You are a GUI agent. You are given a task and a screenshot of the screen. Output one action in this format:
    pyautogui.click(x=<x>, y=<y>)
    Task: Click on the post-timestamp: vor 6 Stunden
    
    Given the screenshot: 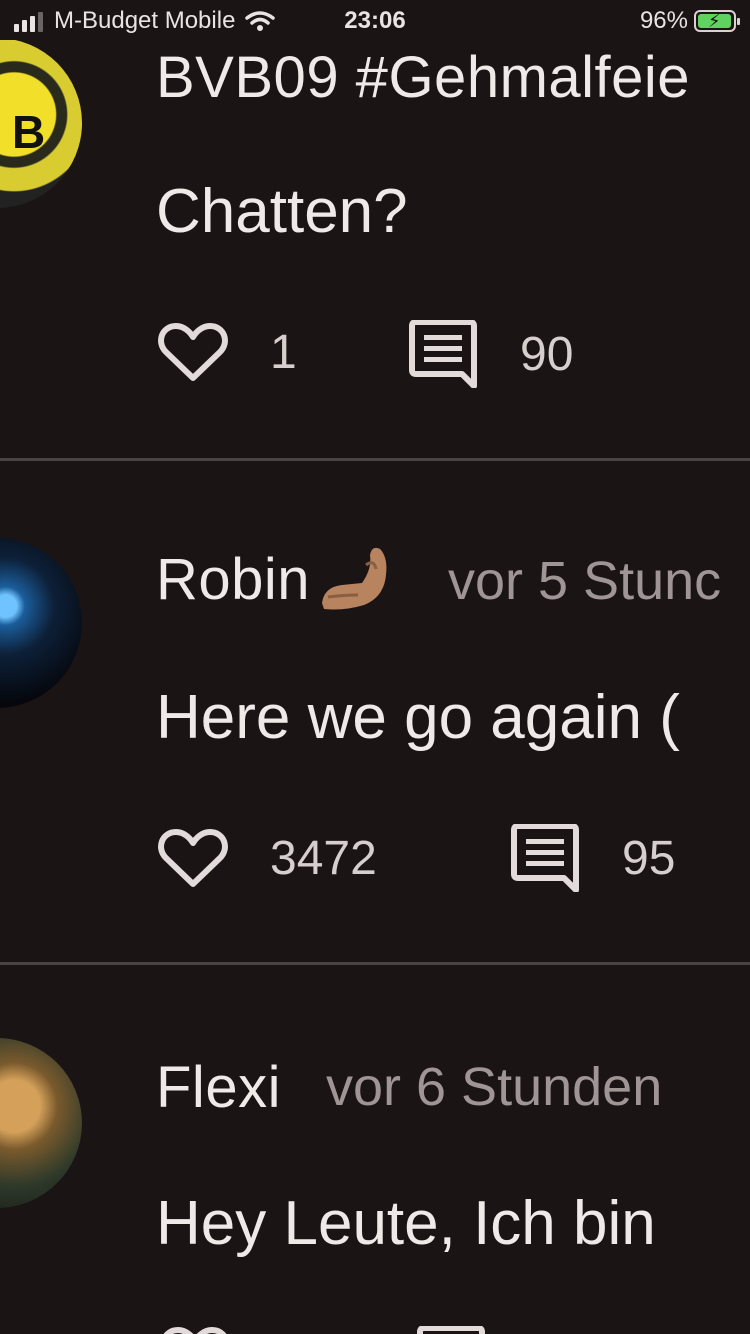 What is the action you would take?
    pyautogui.click(x=494, y=1087)
    